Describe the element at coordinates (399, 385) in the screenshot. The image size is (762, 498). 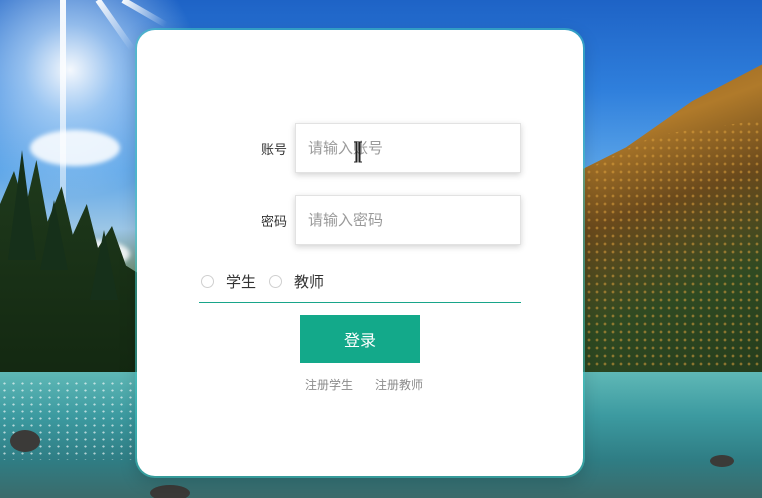
I see `register-teacher-link: 注册教师` at that location.